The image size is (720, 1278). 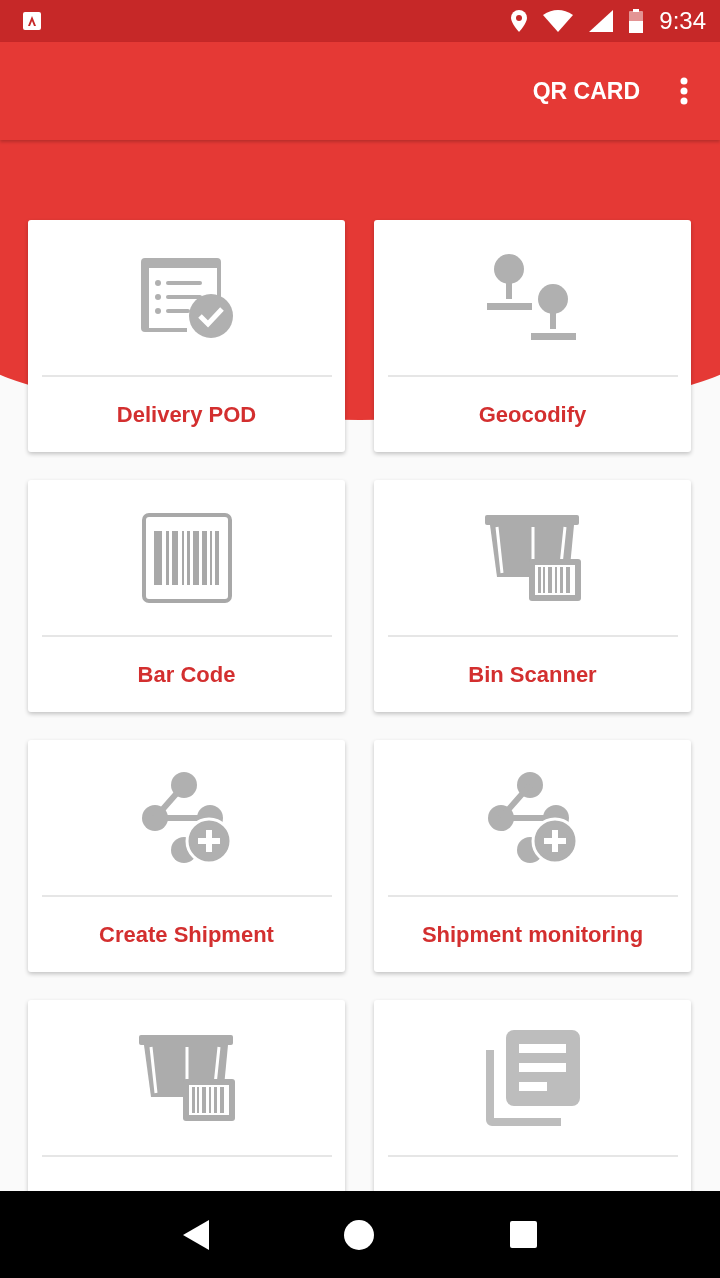 I want to click on menu-card: Delivery POD, so click(x=186, y=336).